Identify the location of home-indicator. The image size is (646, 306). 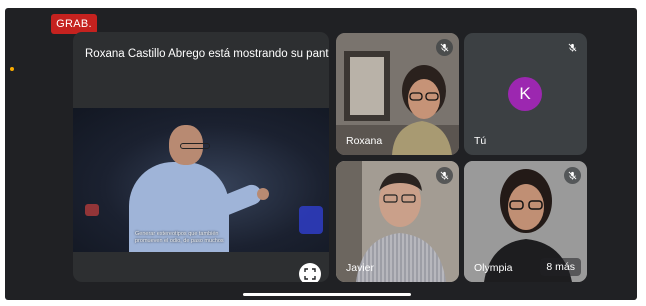
(327, 294).